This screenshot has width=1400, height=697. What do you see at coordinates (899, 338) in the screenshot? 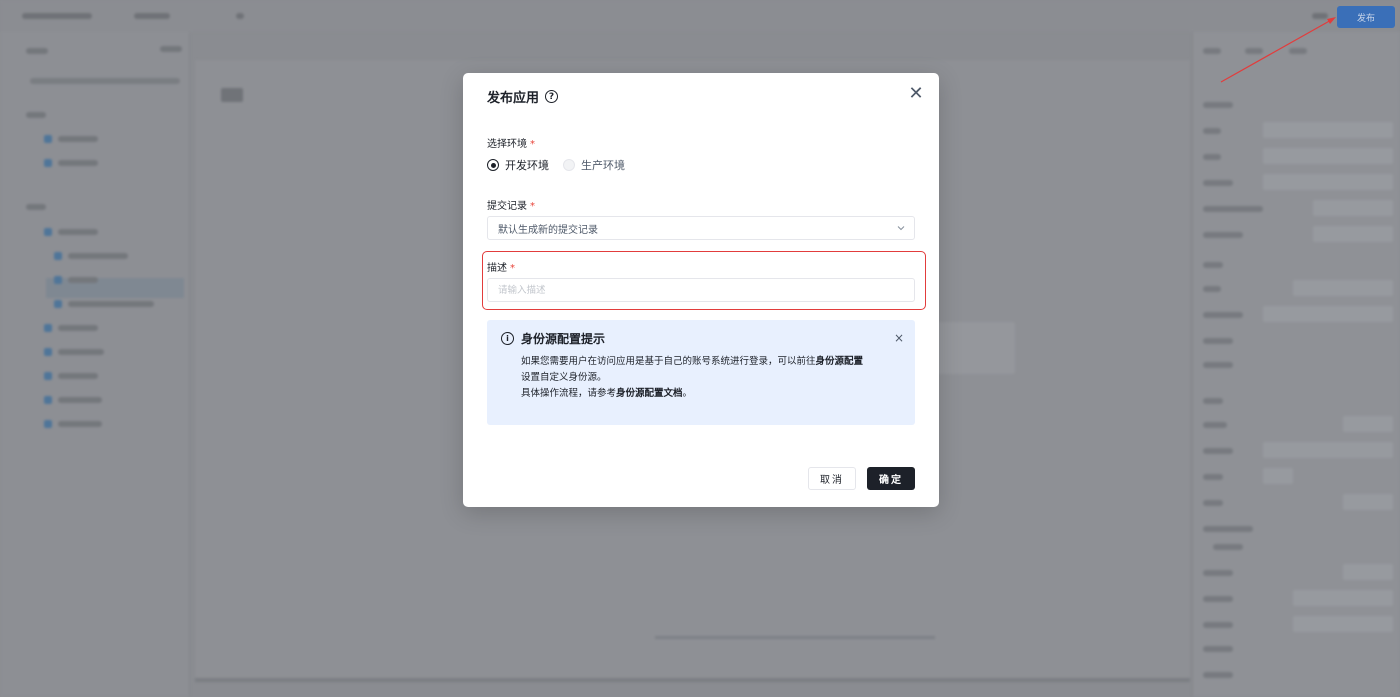
I see `tip-close-icon: ×` at bounding box center [899, 338].